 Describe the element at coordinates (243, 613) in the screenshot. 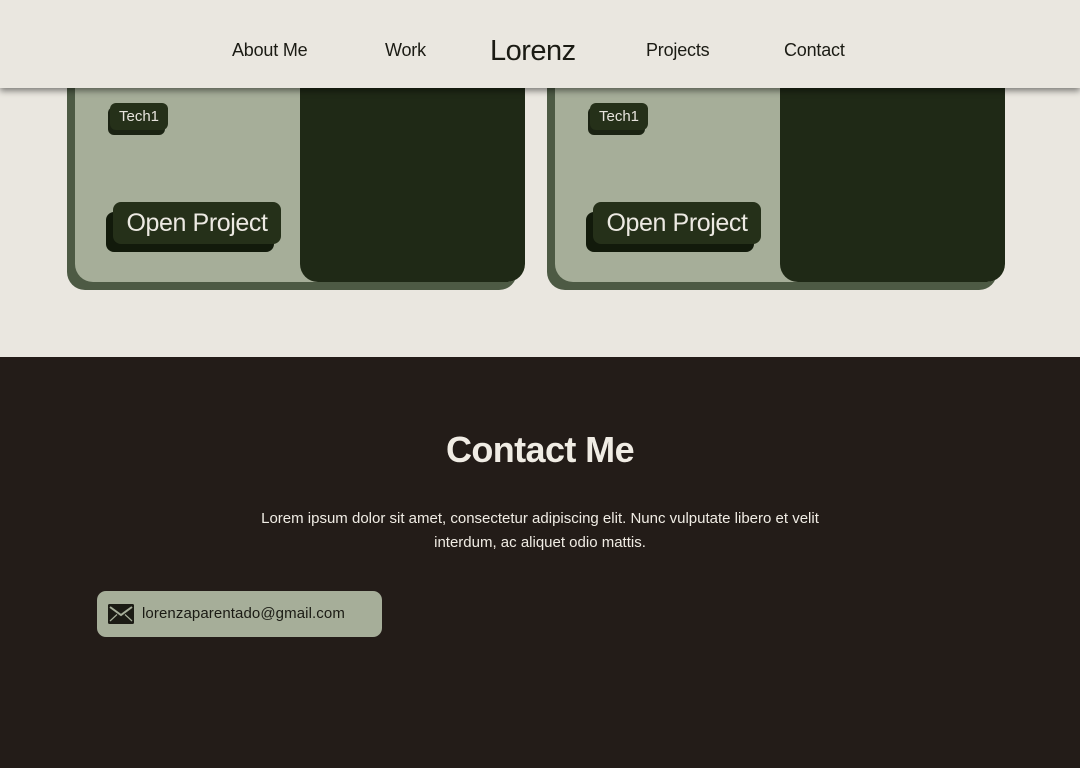

I see `email-address: lorenzaparentado@gmail.com` at that location.